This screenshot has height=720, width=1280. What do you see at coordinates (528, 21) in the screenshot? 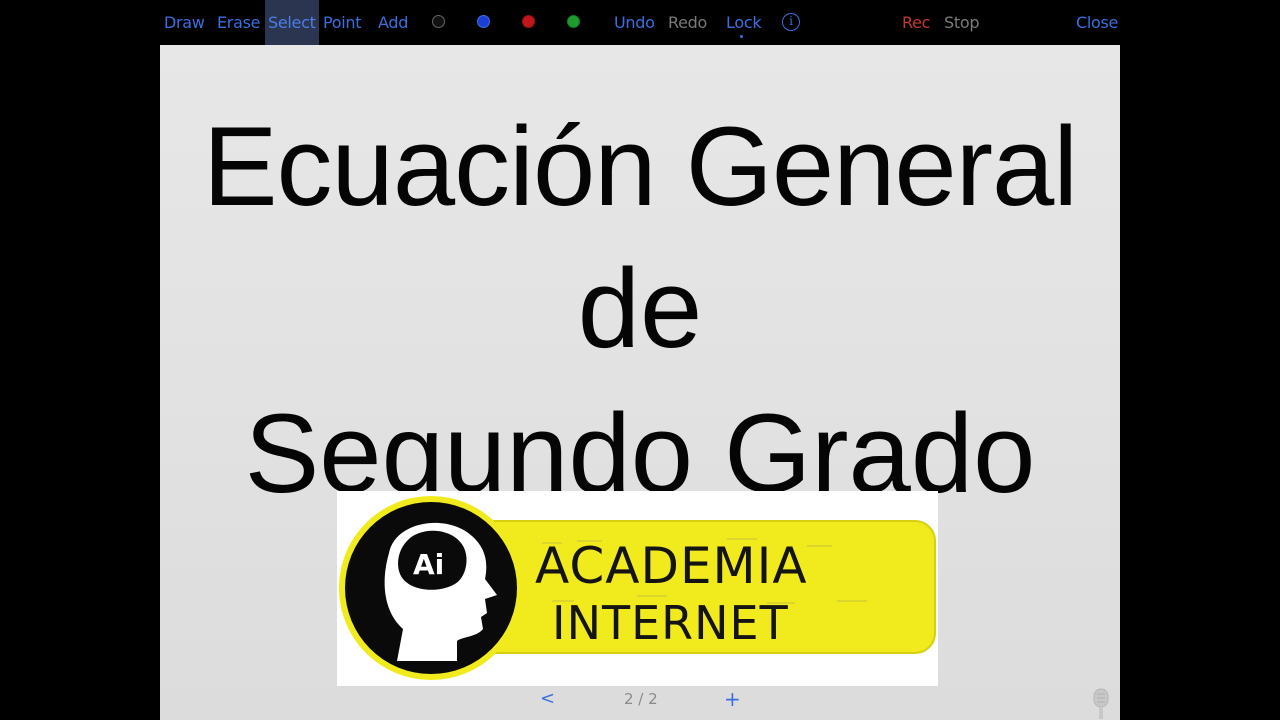
I see `color-red-button` at bounding box center [528, 21].